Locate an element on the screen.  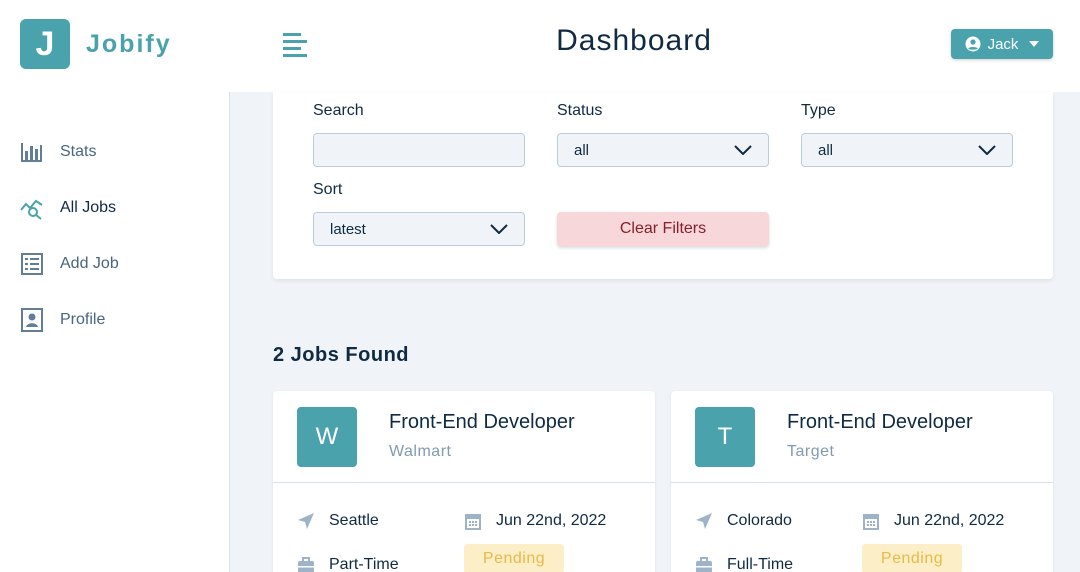
sidebar-item-label: Profile is located at coordinates (83, 319).